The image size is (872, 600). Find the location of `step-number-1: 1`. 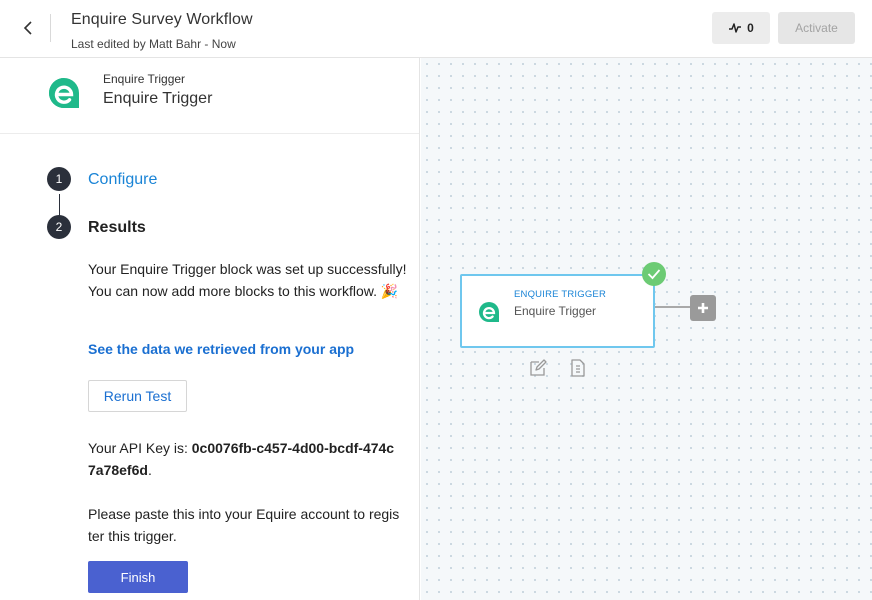

step-number-1: 1 is located at coordinates (59, 179).